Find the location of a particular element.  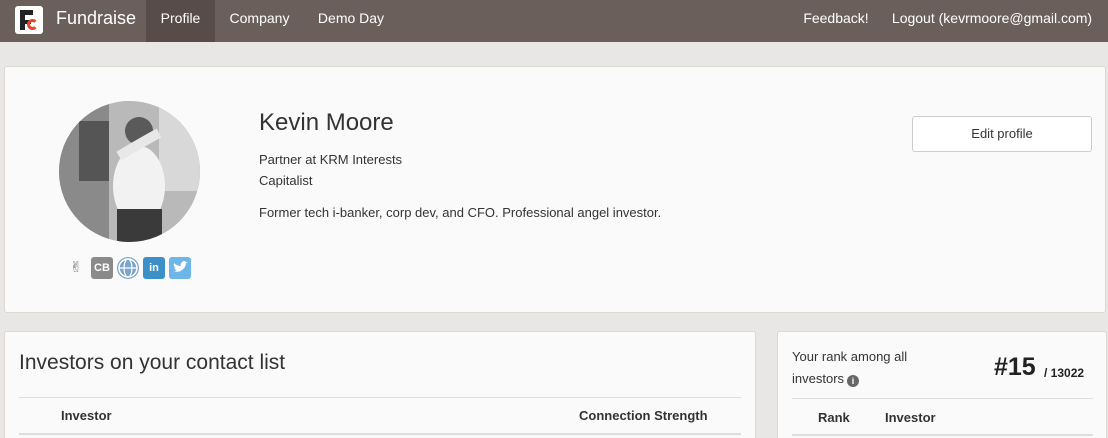

linkedin-icon: in is located at coordinates (154, 268).